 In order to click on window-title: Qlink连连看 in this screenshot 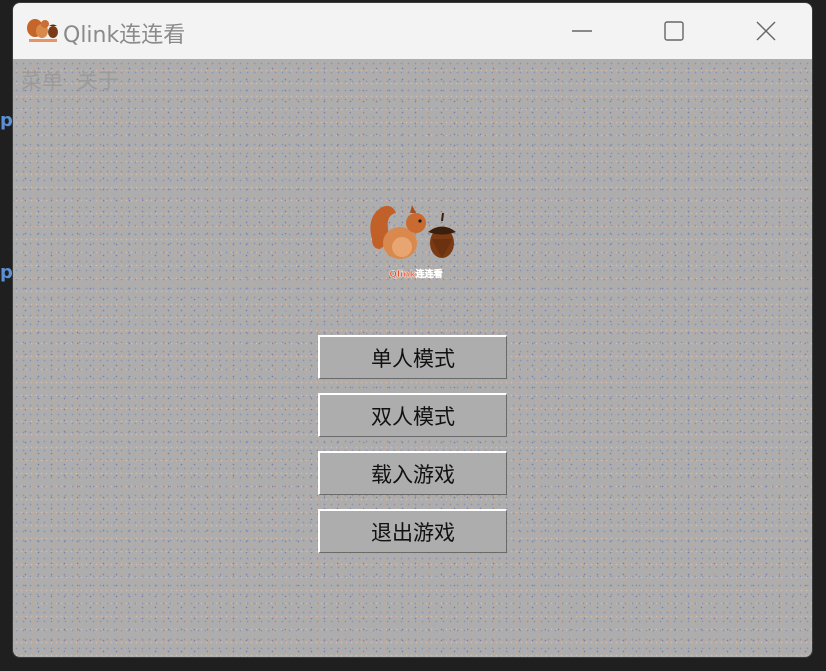, I will do `click(124, 35)`.